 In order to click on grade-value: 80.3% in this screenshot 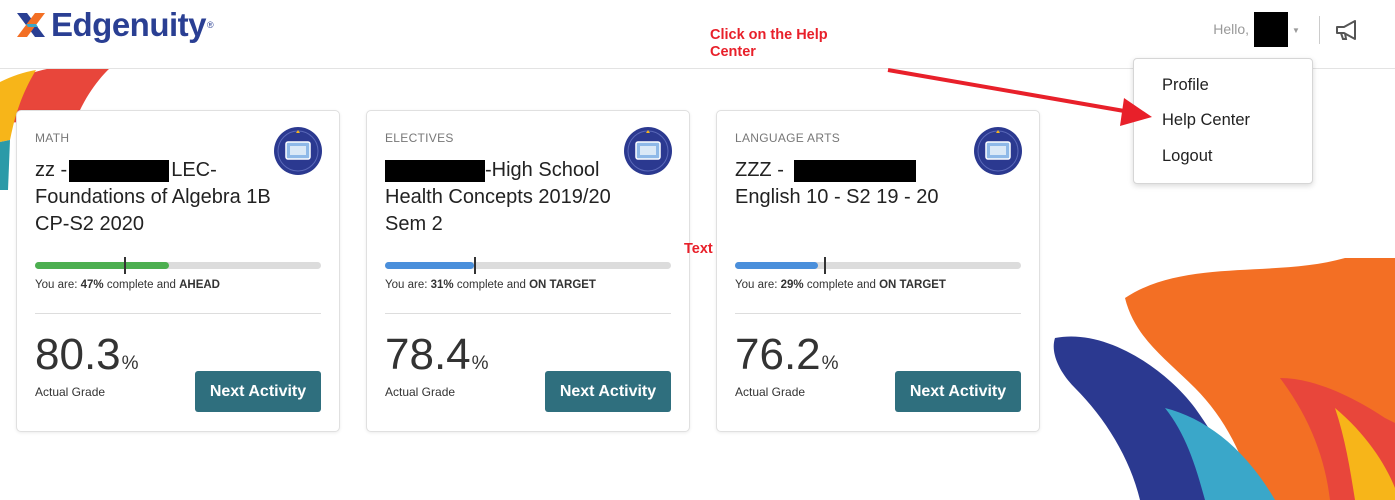, I will do `click(87, 354)`.